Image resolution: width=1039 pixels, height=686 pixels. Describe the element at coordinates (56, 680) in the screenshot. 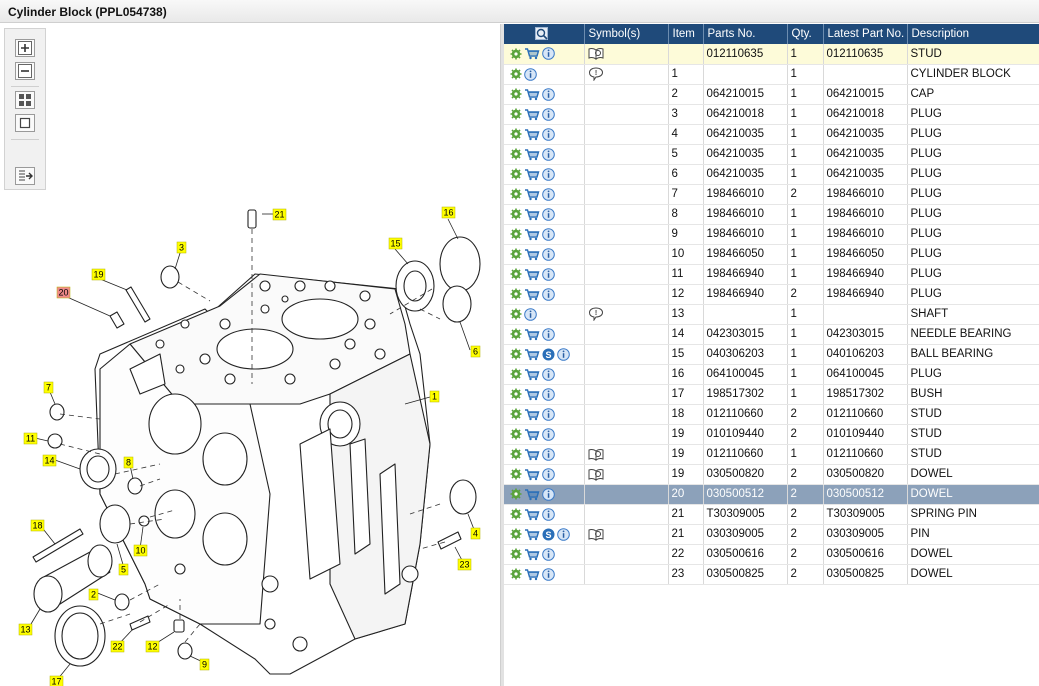

I see `callout-17: 17` at that location.